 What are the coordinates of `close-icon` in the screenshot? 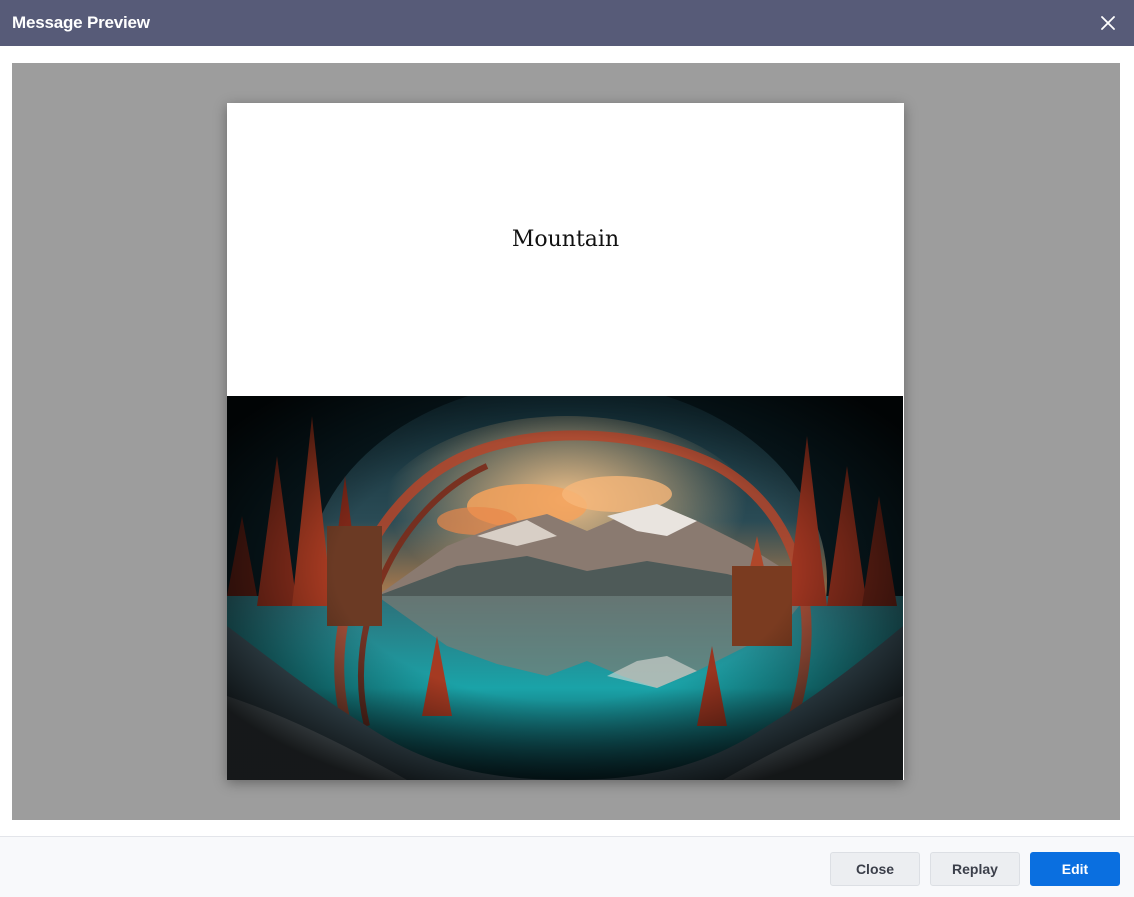 It's located at (1108, 23).